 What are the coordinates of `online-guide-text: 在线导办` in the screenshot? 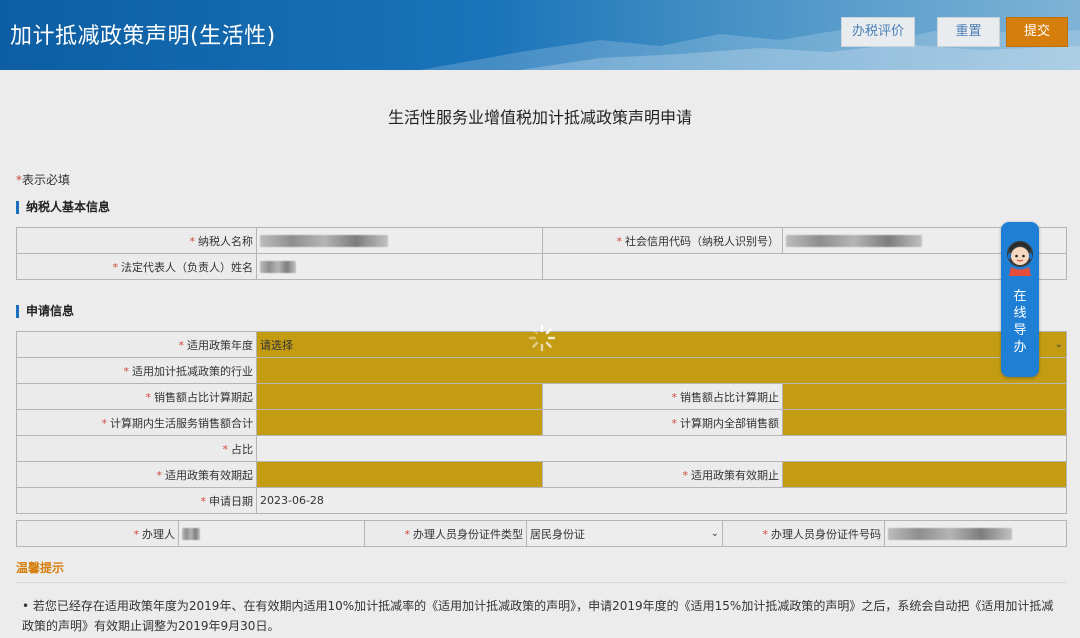 It's located at (1020, 322).